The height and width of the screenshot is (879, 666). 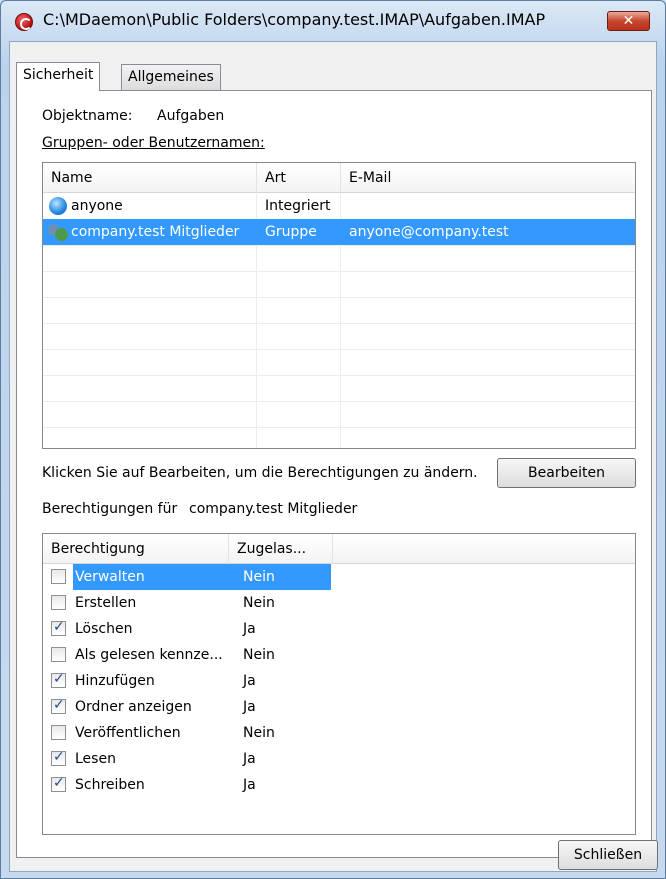 What do you see at coordinates (153, 143) in the screenshot?
I see `groups-users-label: Gruppen- oder Benutzernamen:` at bounding box center [153, 143].